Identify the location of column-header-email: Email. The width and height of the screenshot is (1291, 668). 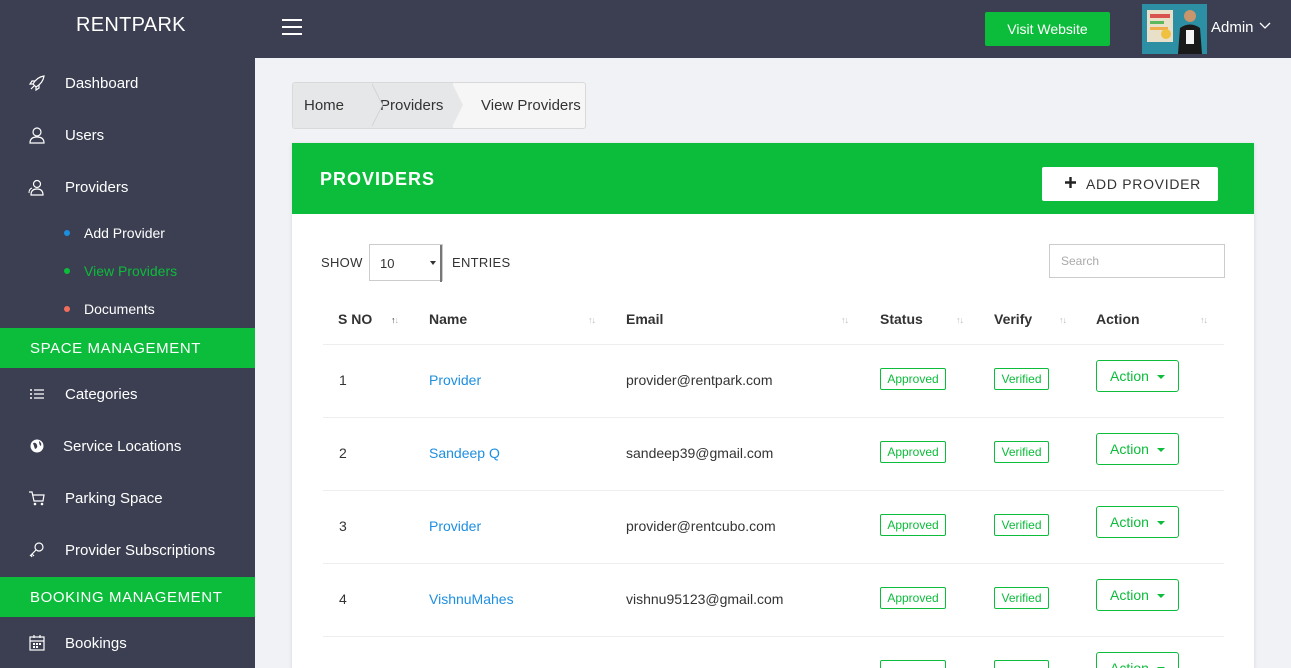
(644, 319).